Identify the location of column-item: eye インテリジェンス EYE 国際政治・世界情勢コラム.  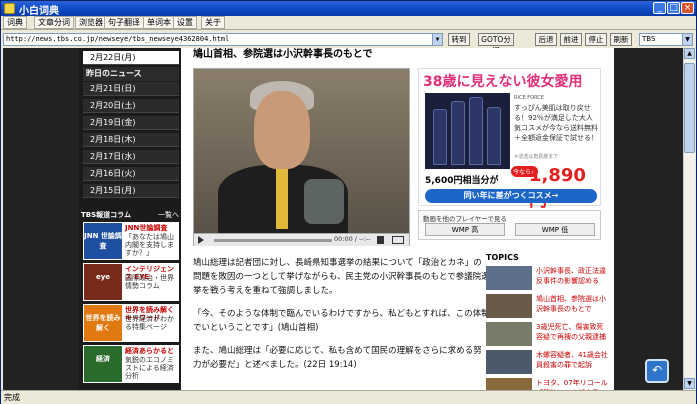
(131, 282).